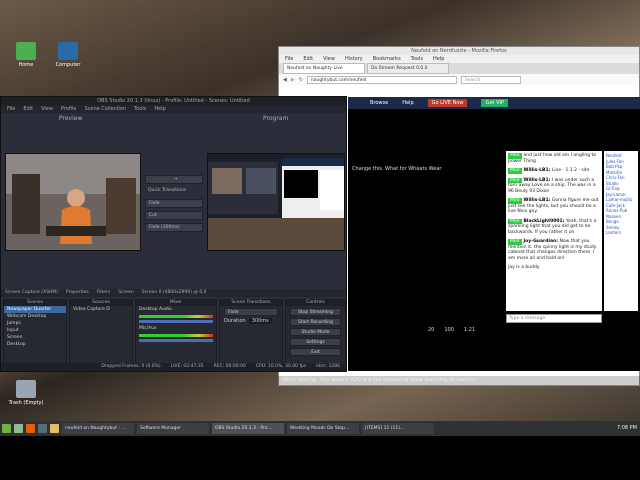 This screenshot has width=640, height=480. I want to click on browse-link: Browse, so click(379, 103).